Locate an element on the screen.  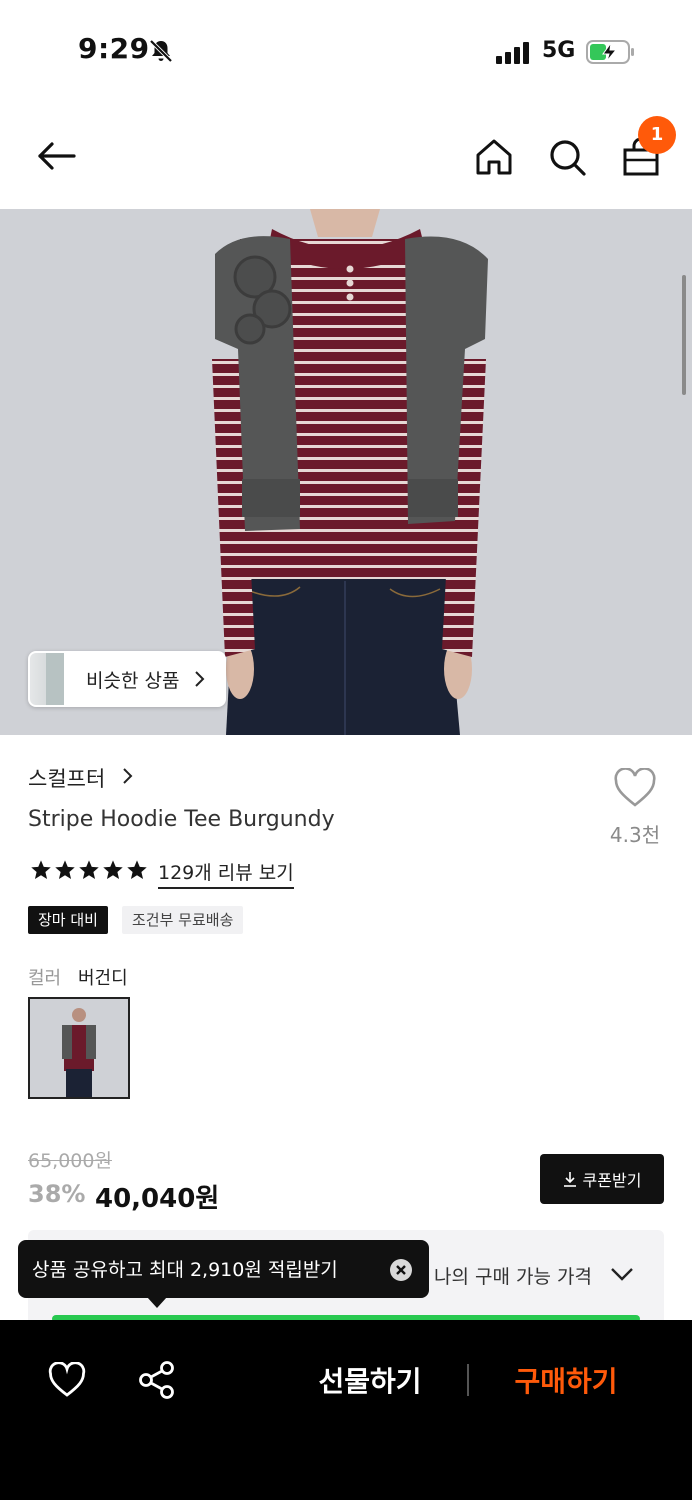
buy-button: 구매하기 is located at coordinates (566, 1380).